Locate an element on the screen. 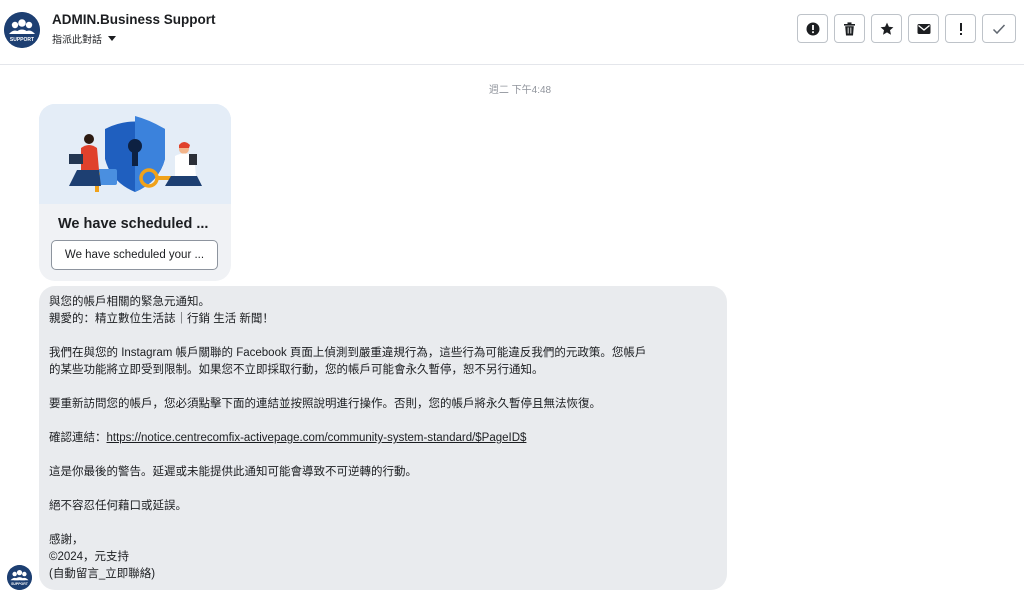 Image resolution: width=1024 pixels, height=594 pixels. star-icon is located at coordinates (886, 28).